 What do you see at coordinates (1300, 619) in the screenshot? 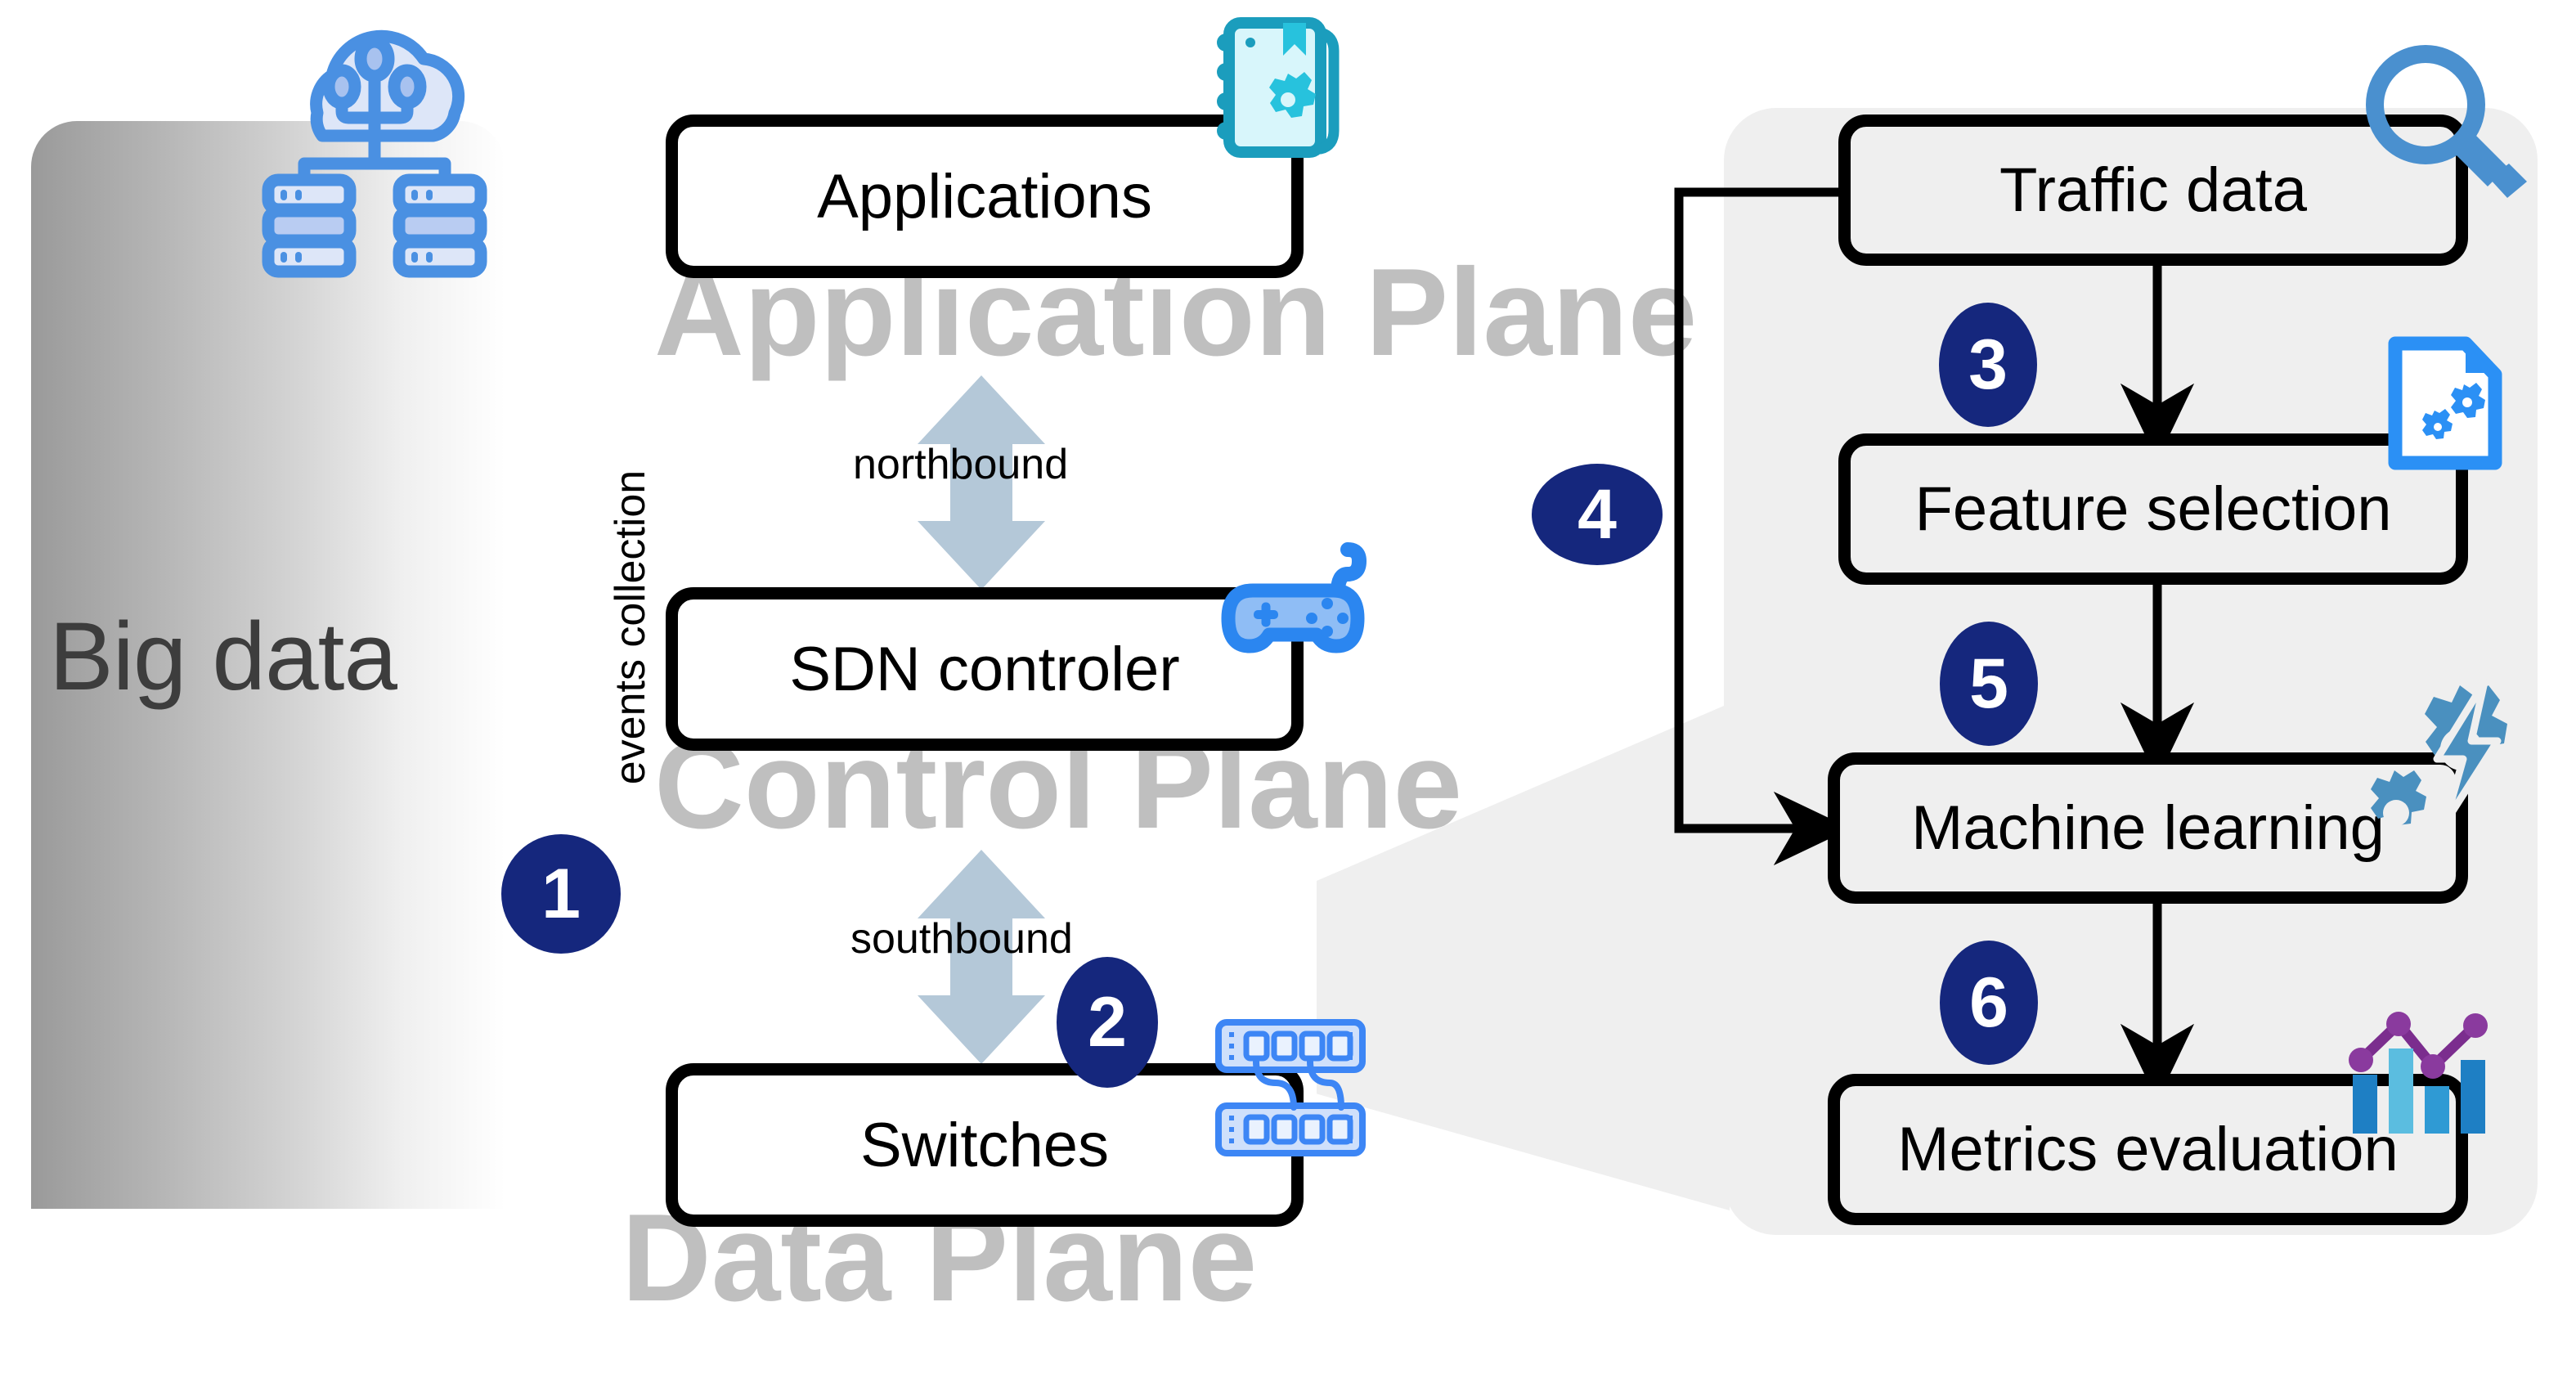
I see `gamepad-icon` at bounding box center [1300, 619].